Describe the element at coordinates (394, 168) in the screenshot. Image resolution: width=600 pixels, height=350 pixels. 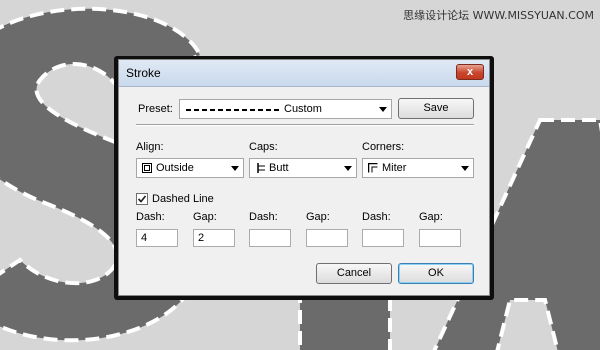
I see `corners-value: Miter` at that location.